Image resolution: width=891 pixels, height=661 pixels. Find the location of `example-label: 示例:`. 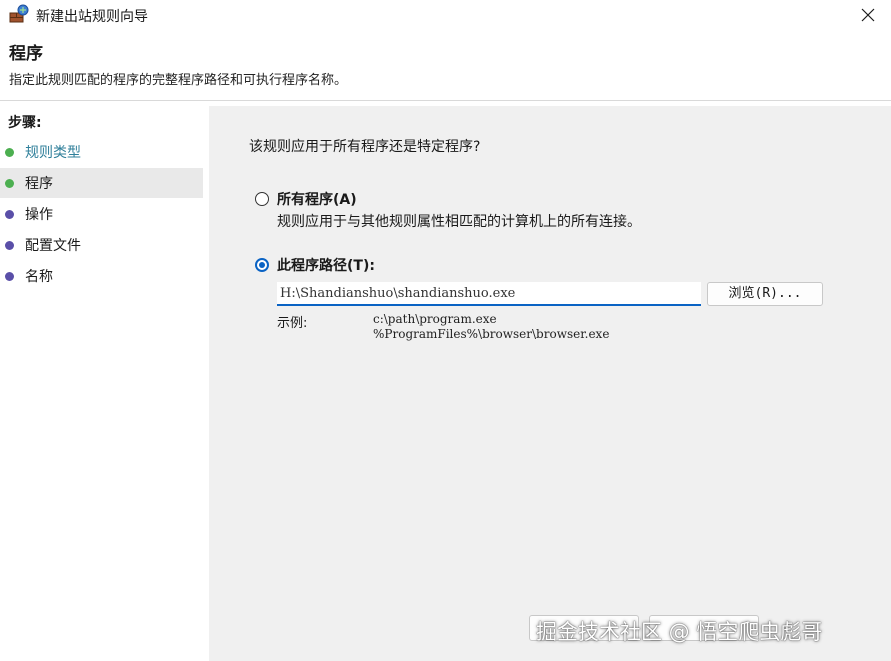

example-label: 示例: is located at coordinates (292, 323).